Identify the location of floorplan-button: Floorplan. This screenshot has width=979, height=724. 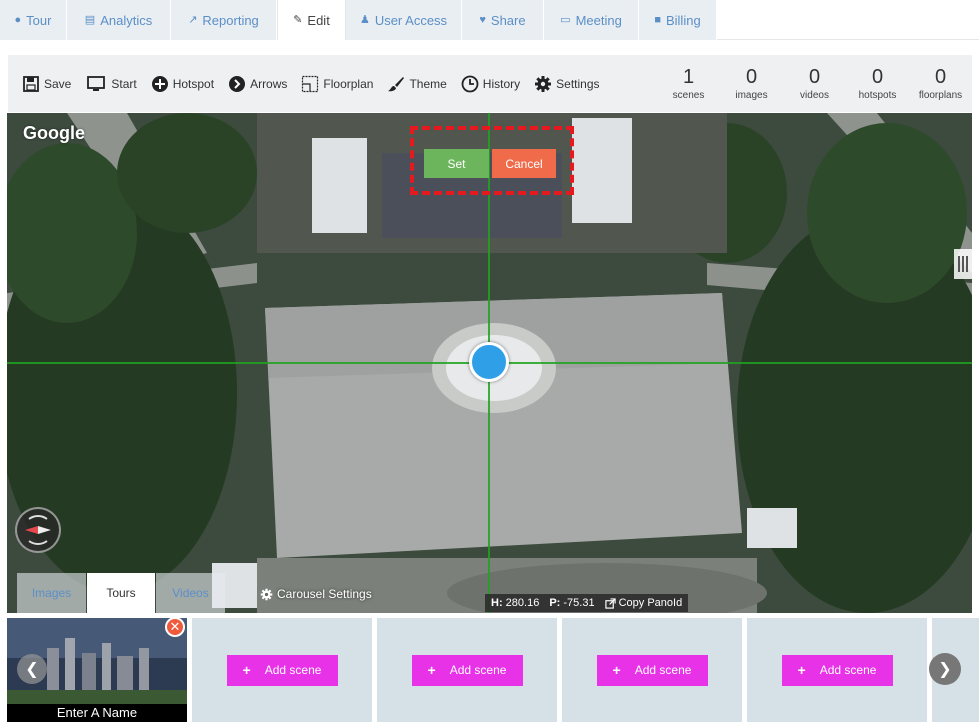
(337, 84).